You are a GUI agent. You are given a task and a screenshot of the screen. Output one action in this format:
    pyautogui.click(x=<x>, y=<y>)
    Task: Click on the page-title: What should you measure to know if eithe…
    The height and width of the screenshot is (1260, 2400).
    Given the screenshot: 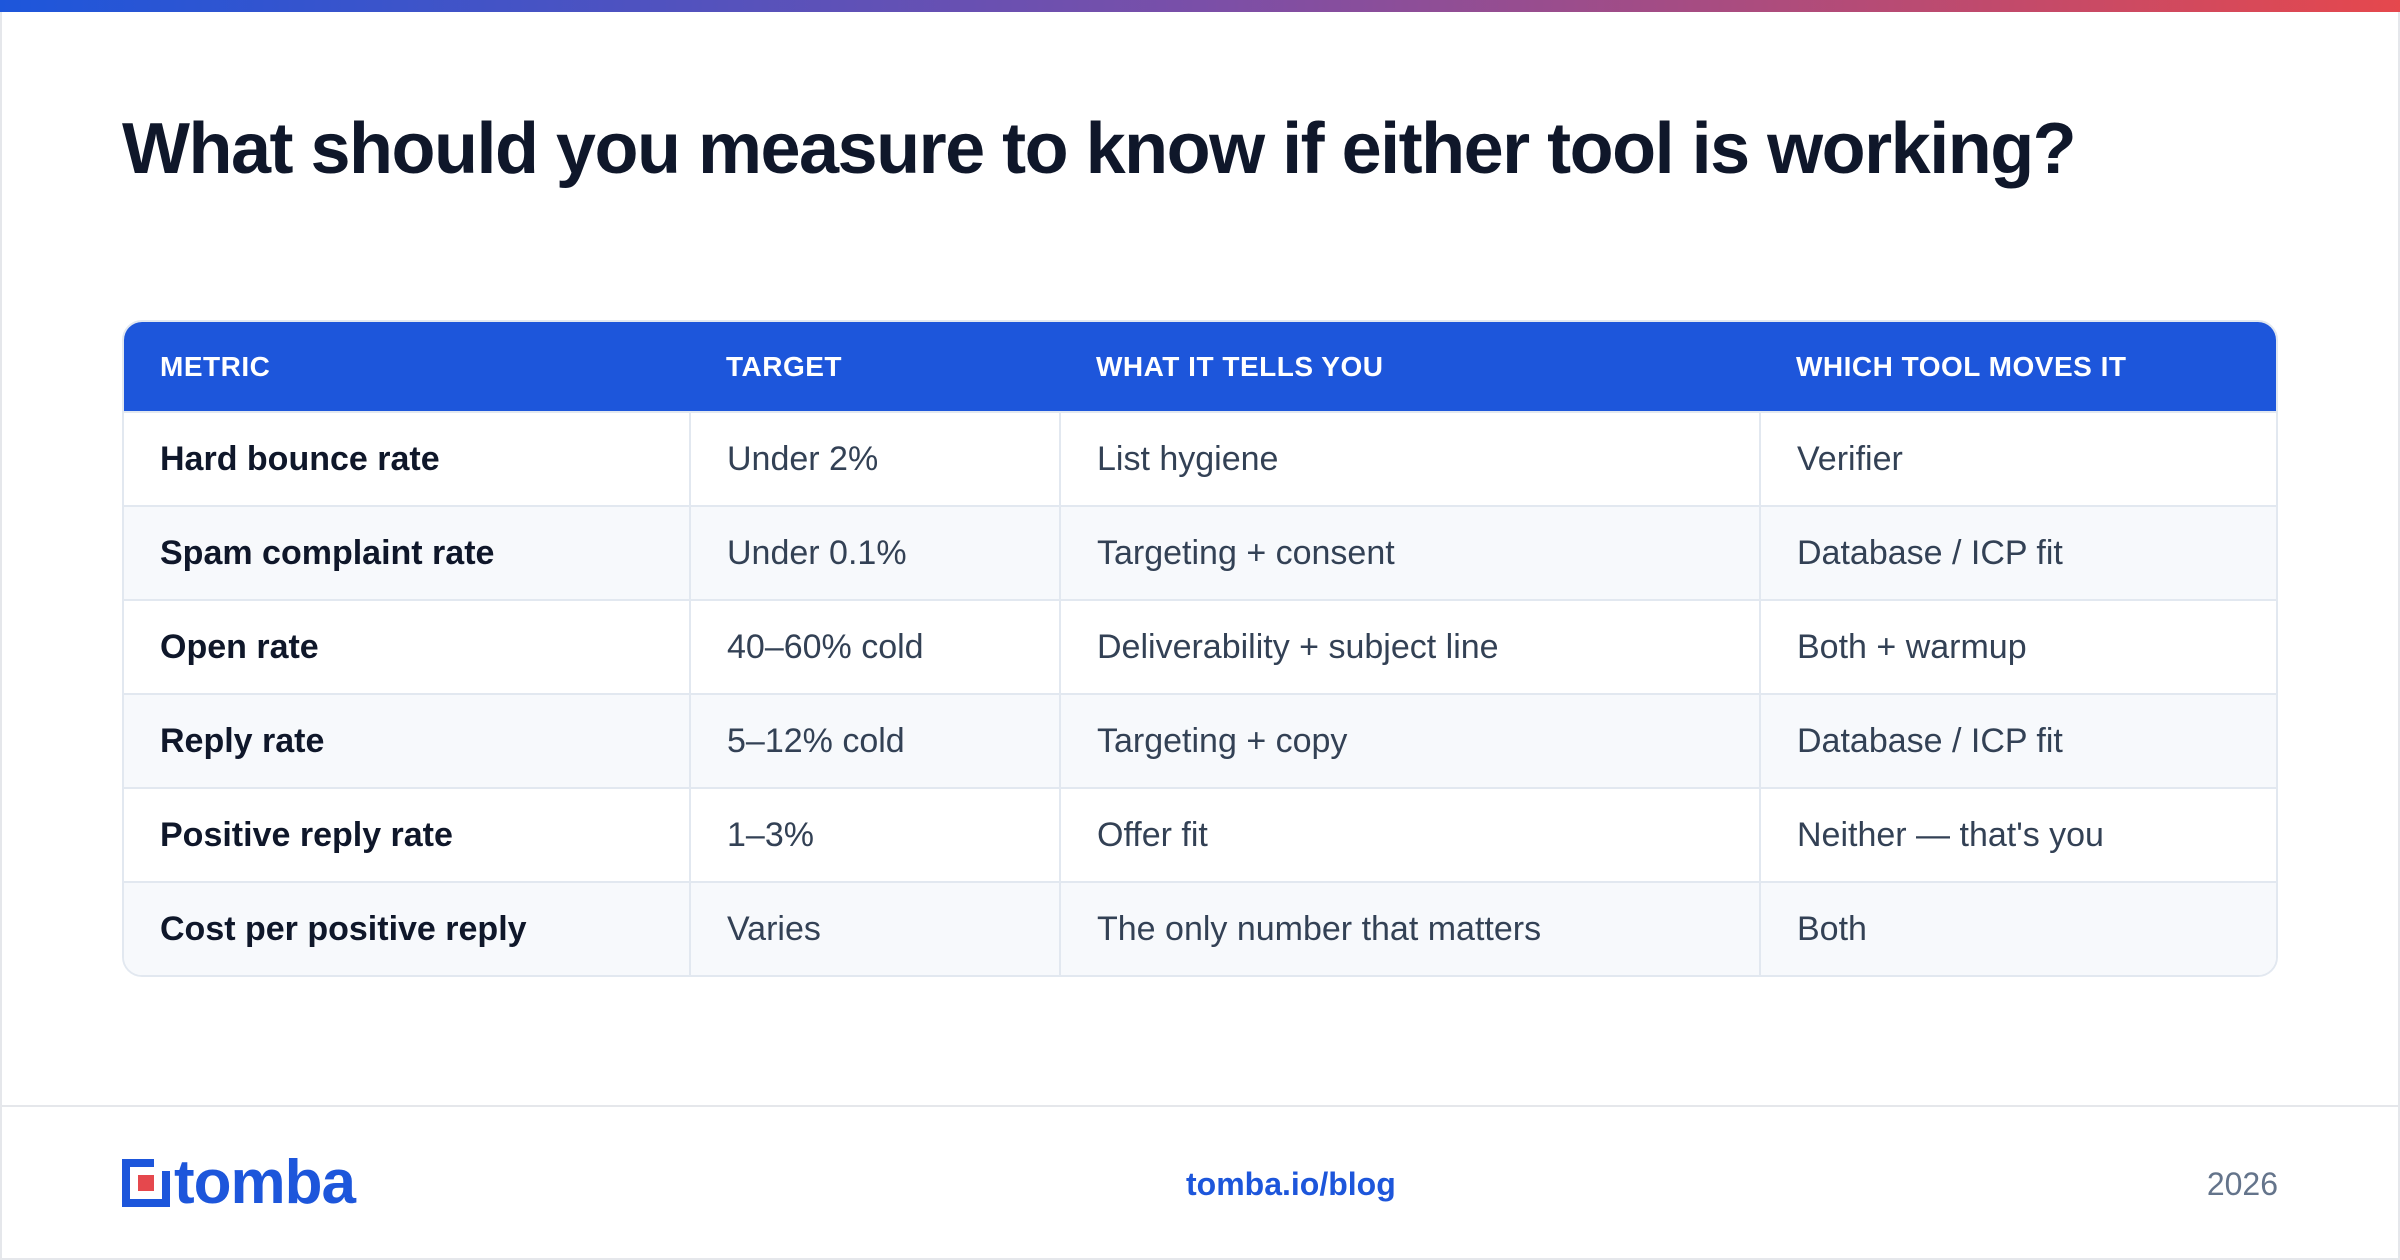 What is the action you would take?
    pyautogui.click(x=1099, y=149)
    